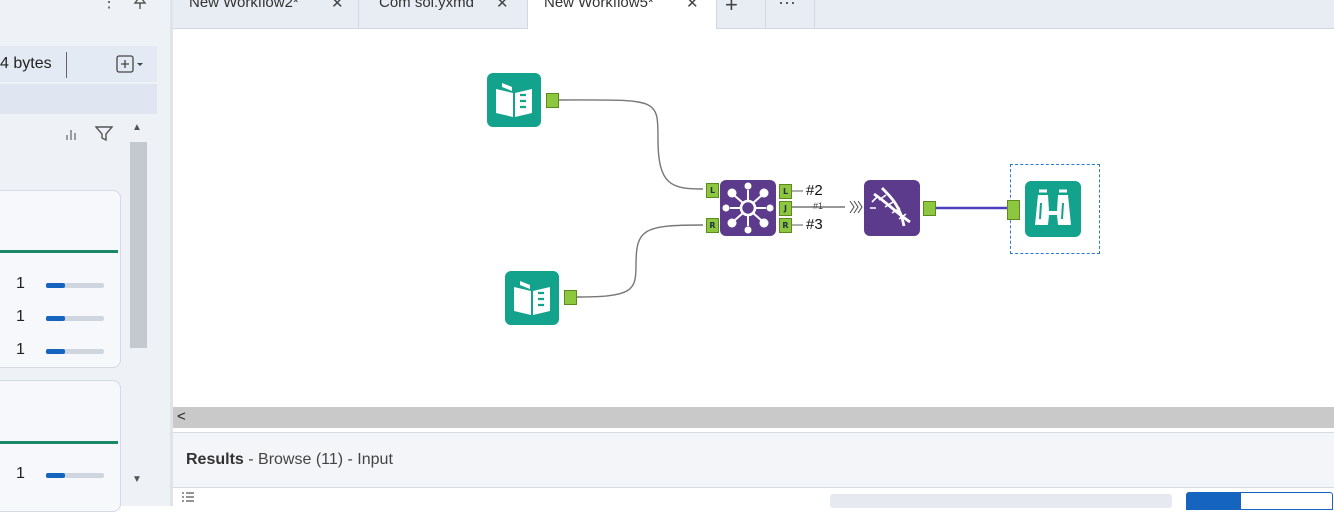 This screenshot has height=512, width=1334. Describe the element at coordinates (929, 208) in the screenshot. I see `select-output-anchor` at that location.